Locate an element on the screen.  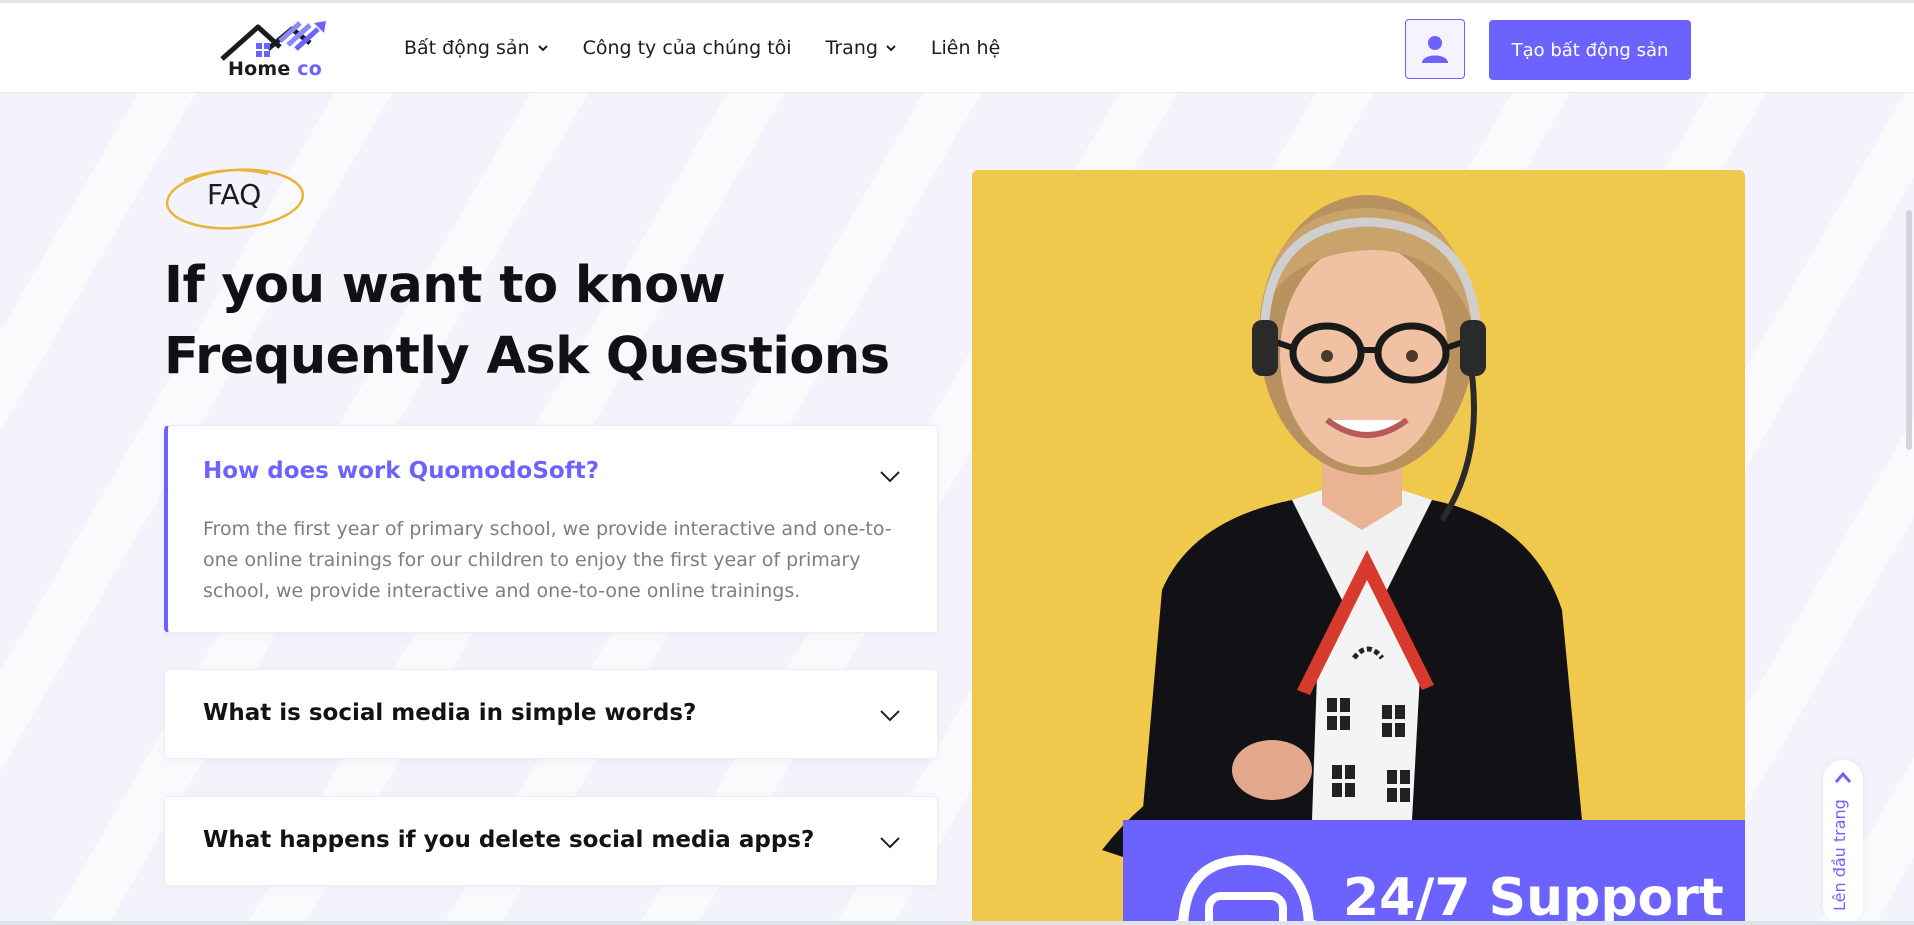
user-account-button is located at coordinates (1435, 49).